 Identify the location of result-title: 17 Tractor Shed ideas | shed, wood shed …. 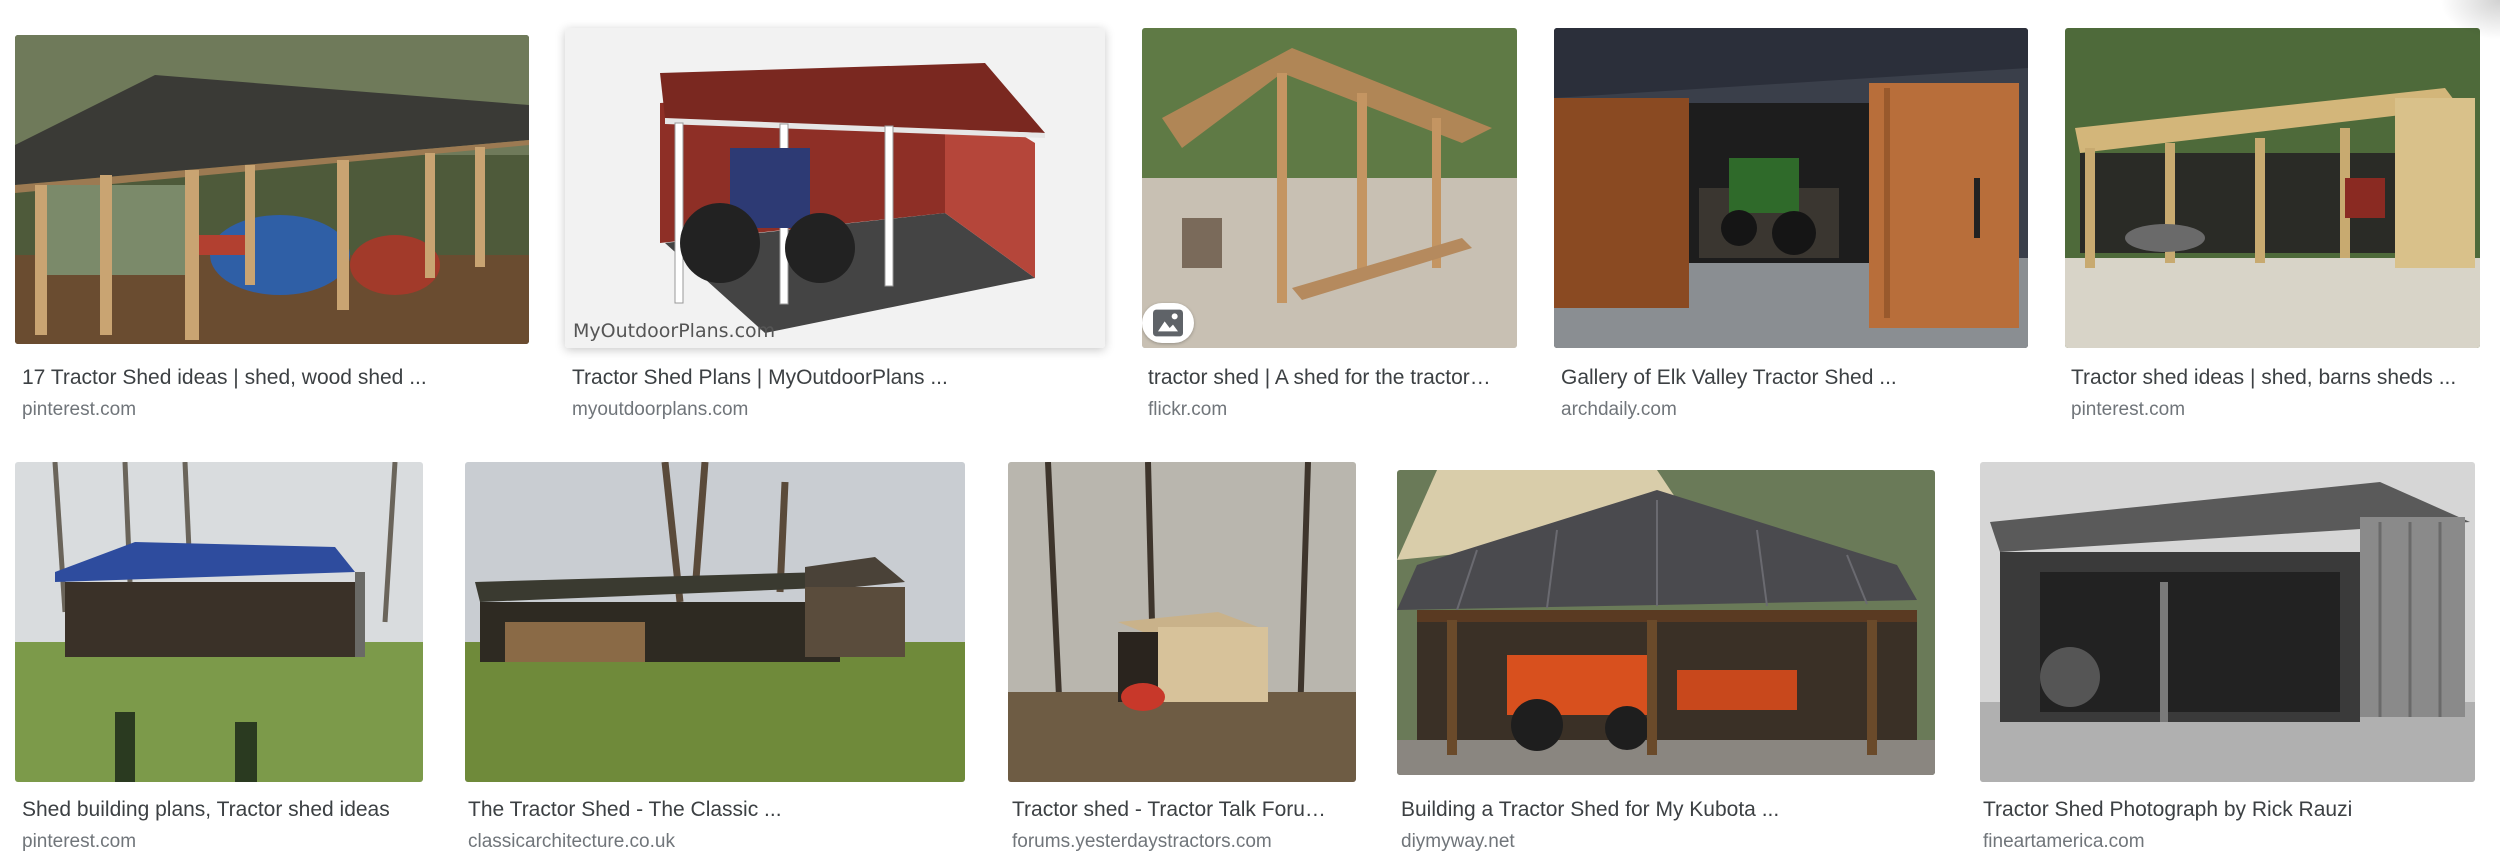
(277, 378).